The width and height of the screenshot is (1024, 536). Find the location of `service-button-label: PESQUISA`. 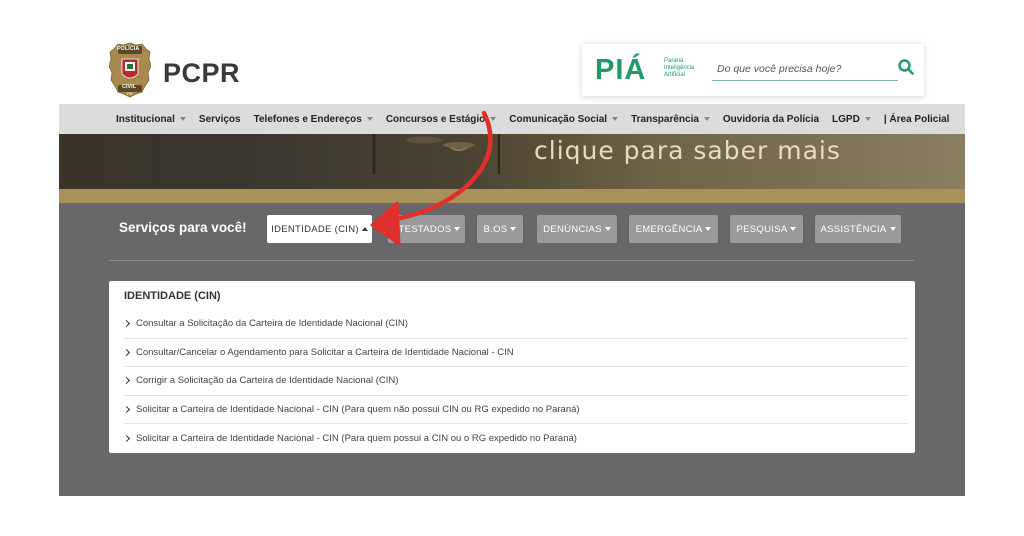

service-button-label: PESQUISA is located at coordinates (762, 229).